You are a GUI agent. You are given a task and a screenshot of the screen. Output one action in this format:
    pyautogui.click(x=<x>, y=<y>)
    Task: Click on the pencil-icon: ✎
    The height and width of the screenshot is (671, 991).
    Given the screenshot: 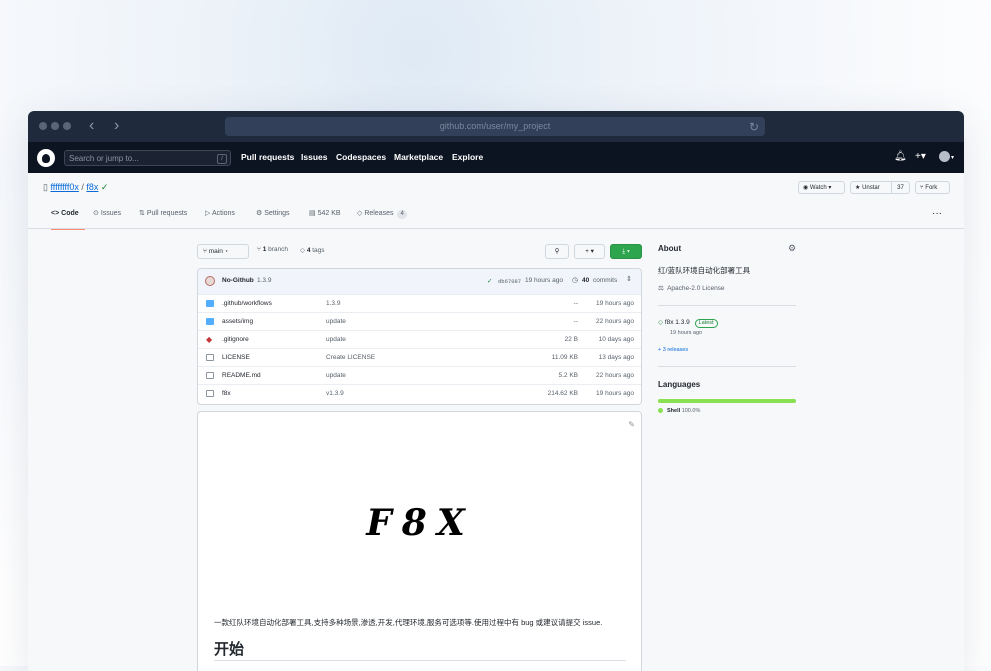 What is the action you would take?
    pyautogui.click(x=631, y=424)
    